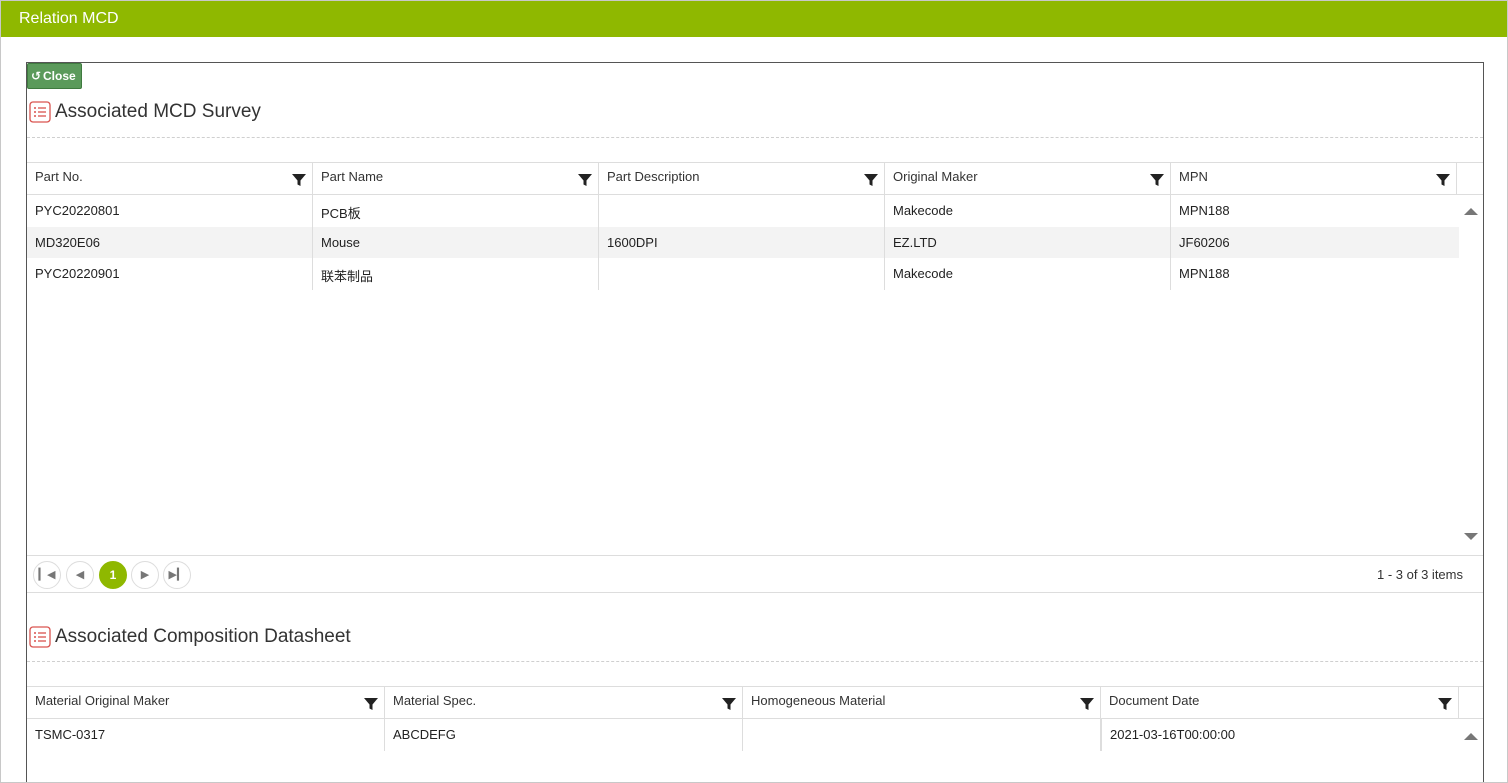 The height and width of the screenshot is (783, 1508). Describe the element at coordinates (922, 735) in the screenshot. I see `cell-homogeneous-material` at that location.